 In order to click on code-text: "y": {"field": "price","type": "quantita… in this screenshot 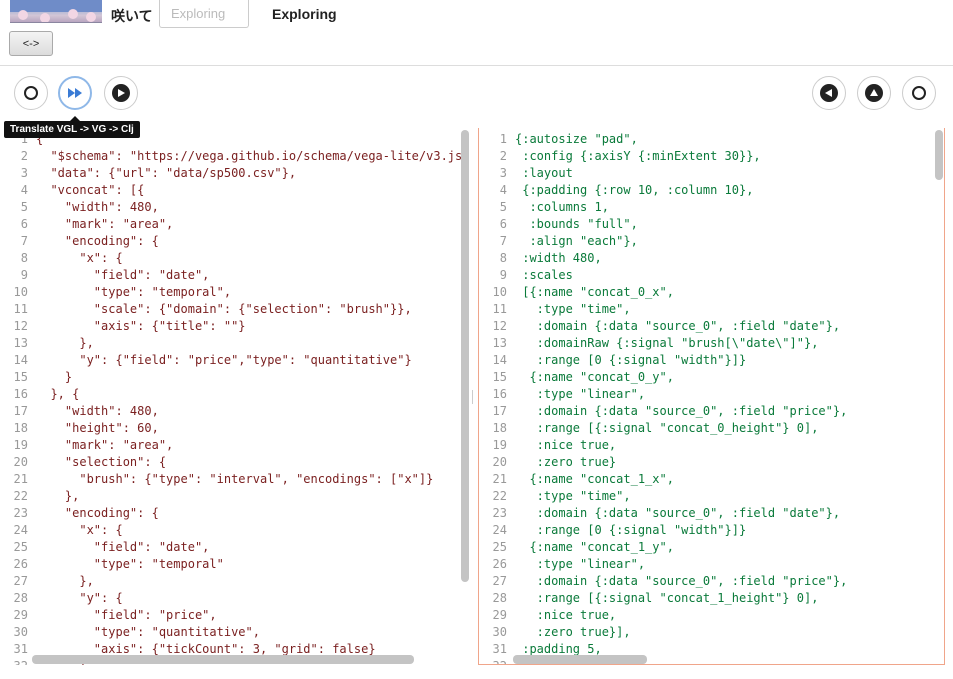, I will do `click(224, 360)`.